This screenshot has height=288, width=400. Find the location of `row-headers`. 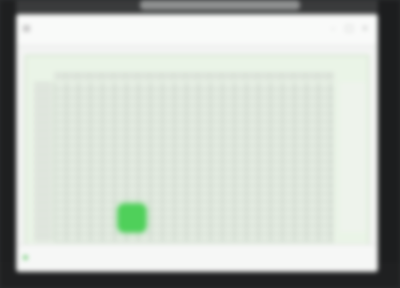

row-headers is located at coordinates (43, 162).